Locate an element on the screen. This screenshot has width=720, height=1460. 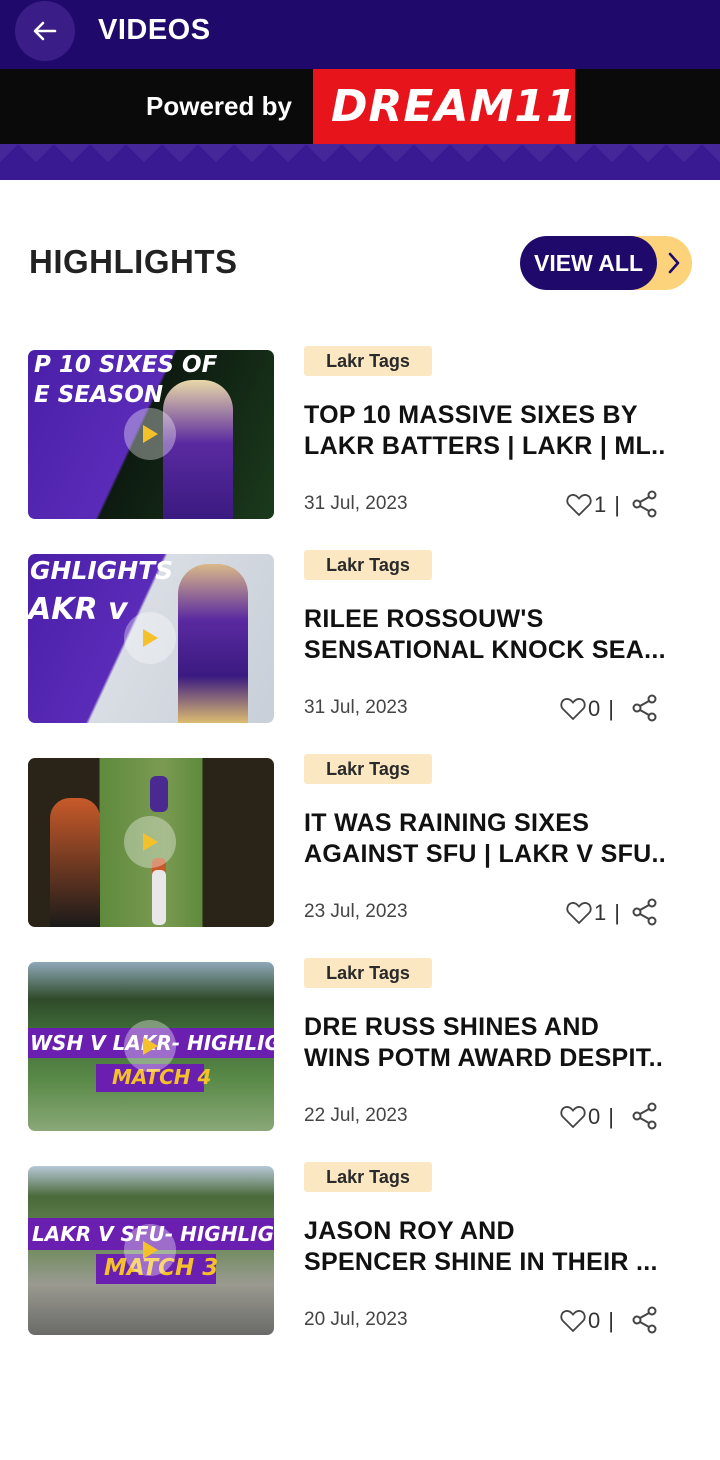
arrow-left-icon is located at coordinates (45, 31).